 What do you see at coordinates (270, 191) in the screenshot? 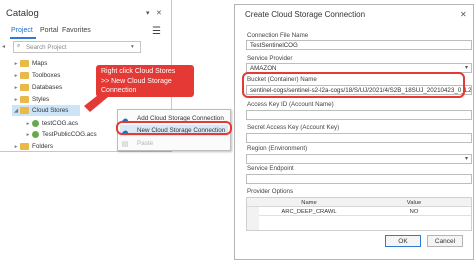
I see `provider-options-label: Provider Options` at bounding box center [270, 191].